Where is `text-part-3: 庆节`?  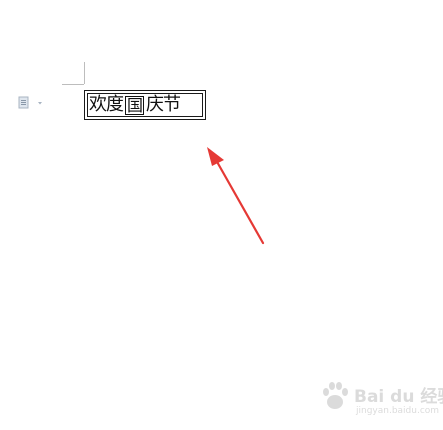
text-part-3: 庆节 is located at coordinates (163, 104).